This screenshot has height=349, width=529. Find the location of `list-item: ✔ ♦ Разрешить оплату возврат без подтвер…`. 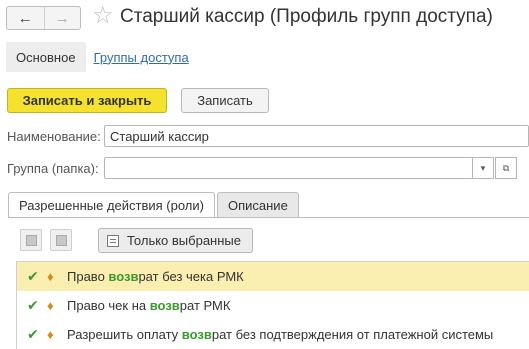

list-item: ✔ ♦ Разрешить оплату возврат без подтвер… is located at coordinates (273, 334).